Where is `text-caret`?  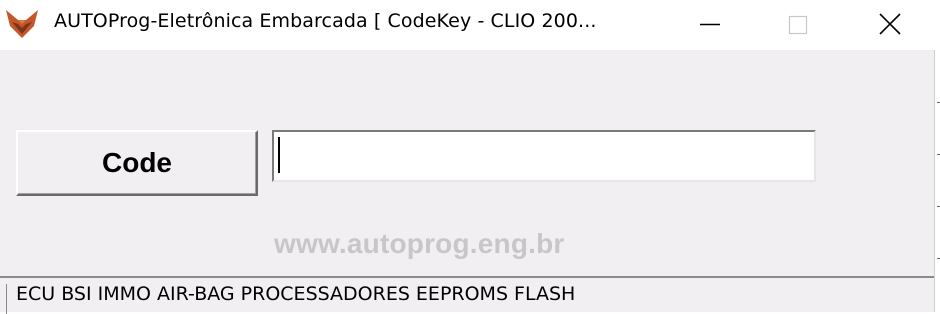 text-caret is located at coordinates (279, 155).